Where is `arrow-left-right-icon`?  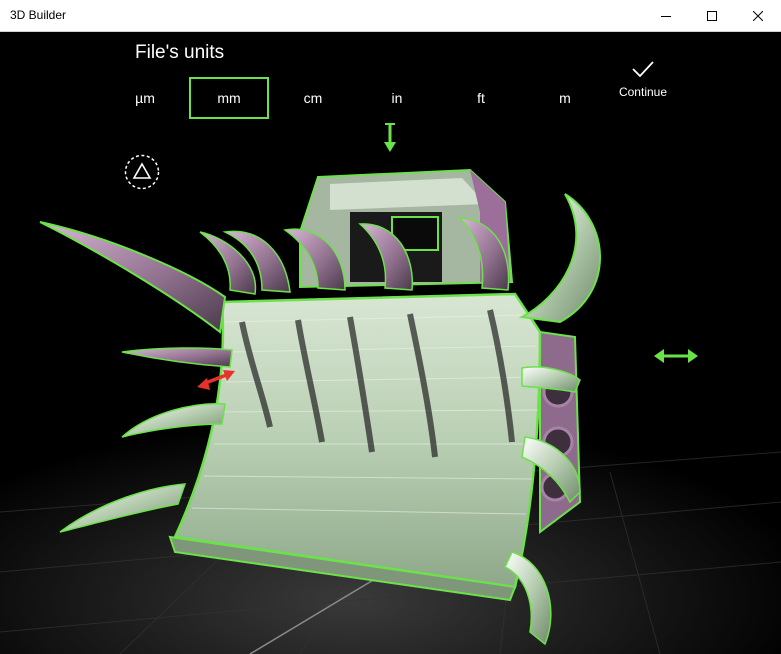
arrow-left-right-icon is located at coordinates (676, 356).